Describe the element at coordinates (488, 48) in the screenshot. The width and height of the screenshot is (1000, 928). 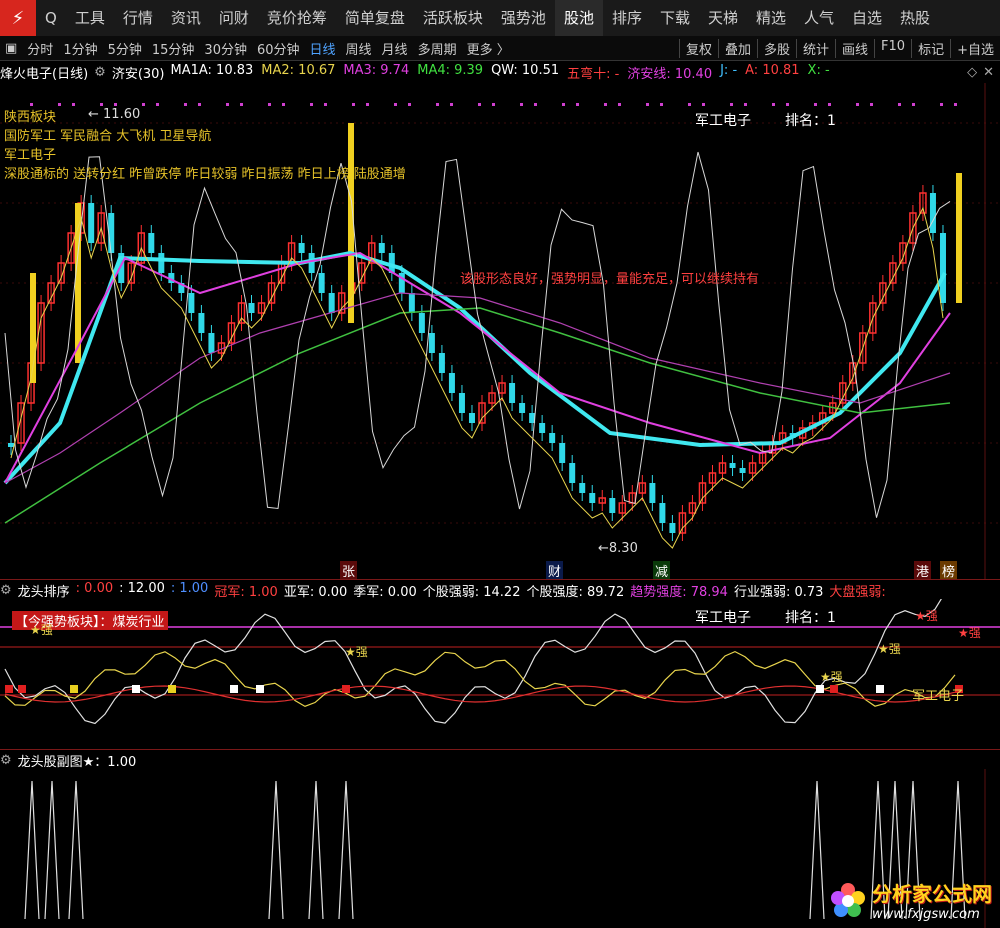
I see `period-tab: 更多 〉` at that location.